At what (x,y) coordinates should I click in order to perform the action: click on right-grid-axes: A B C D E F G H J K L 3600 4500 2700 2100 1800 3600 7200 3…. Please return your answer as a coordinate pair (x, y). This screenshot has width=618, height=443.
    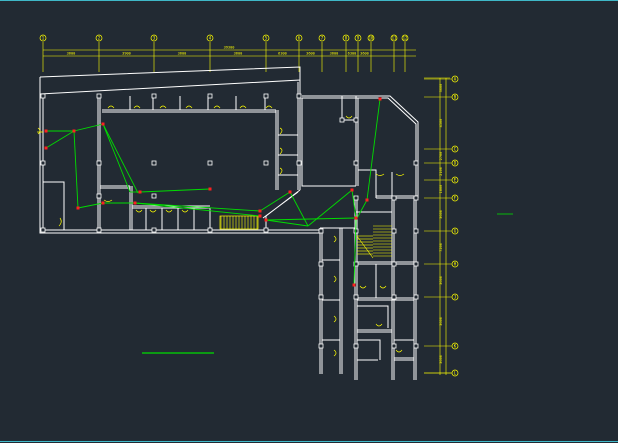
    Looking at the image, I should click on (441, 226).